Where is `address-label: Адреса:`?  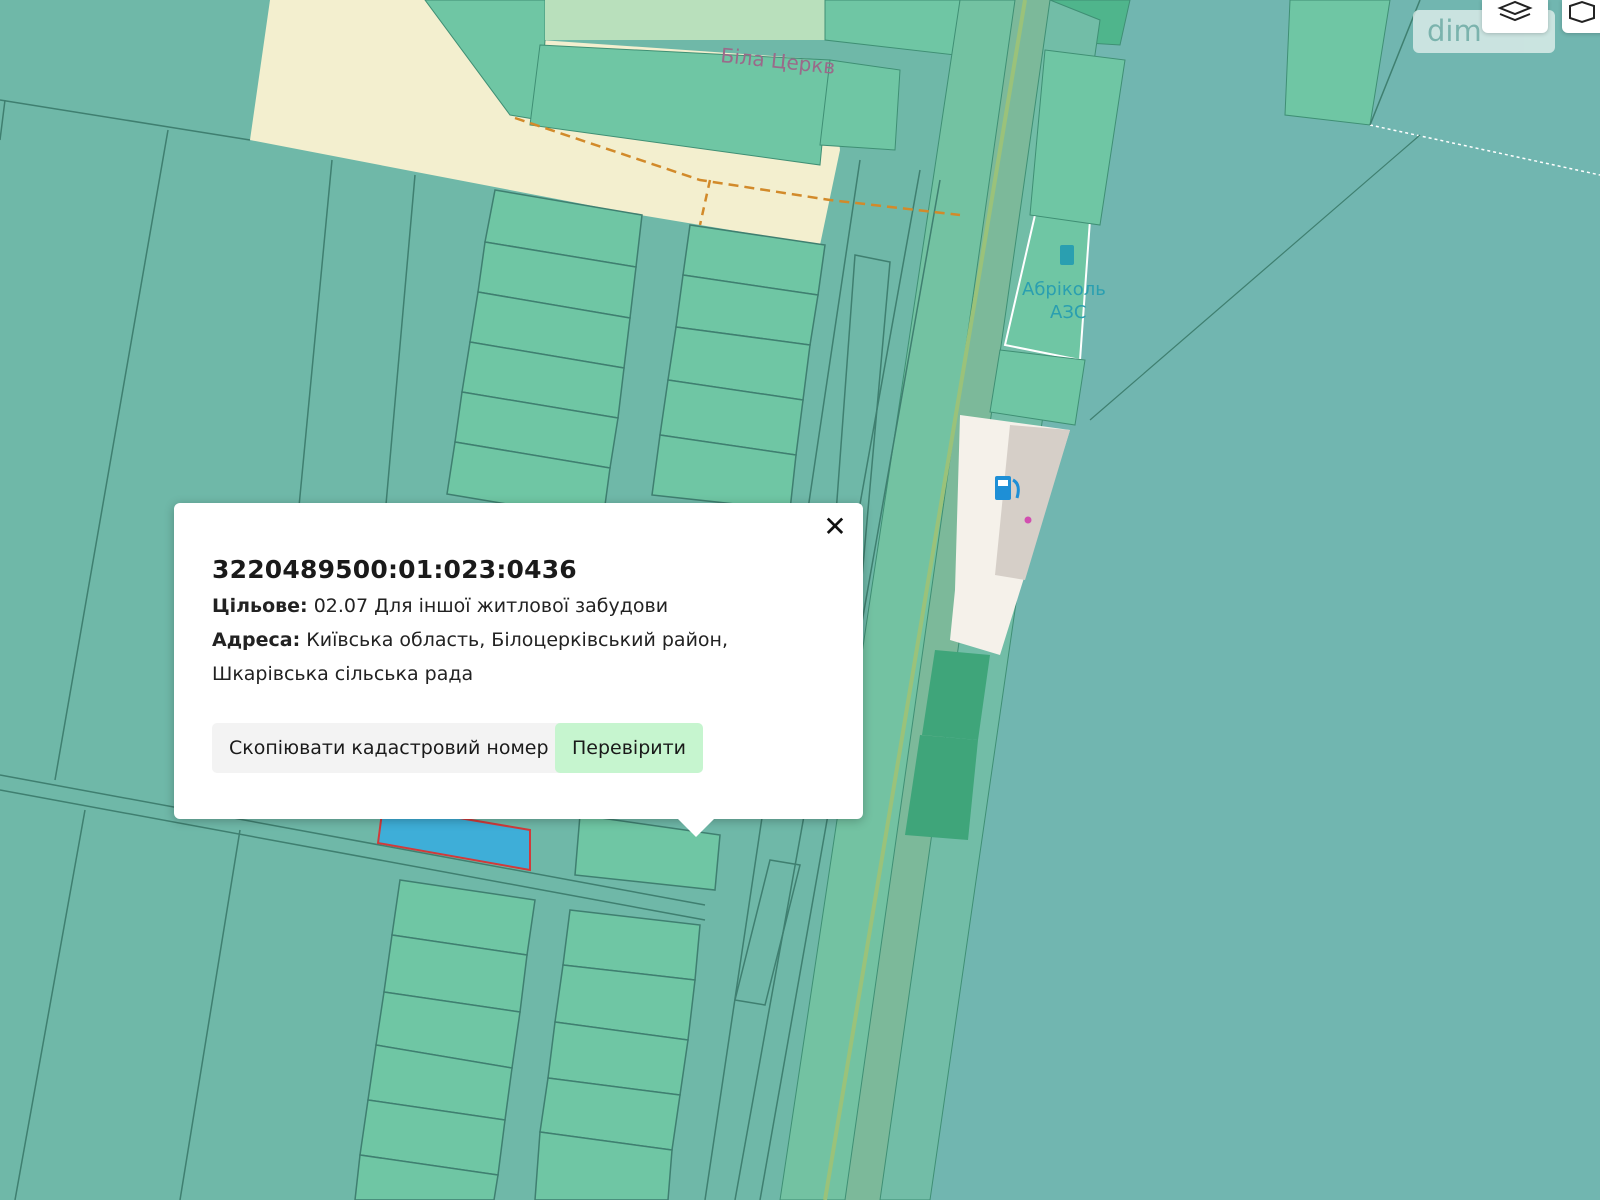
address-label: Адреса: is located at coordinates (256, 640).